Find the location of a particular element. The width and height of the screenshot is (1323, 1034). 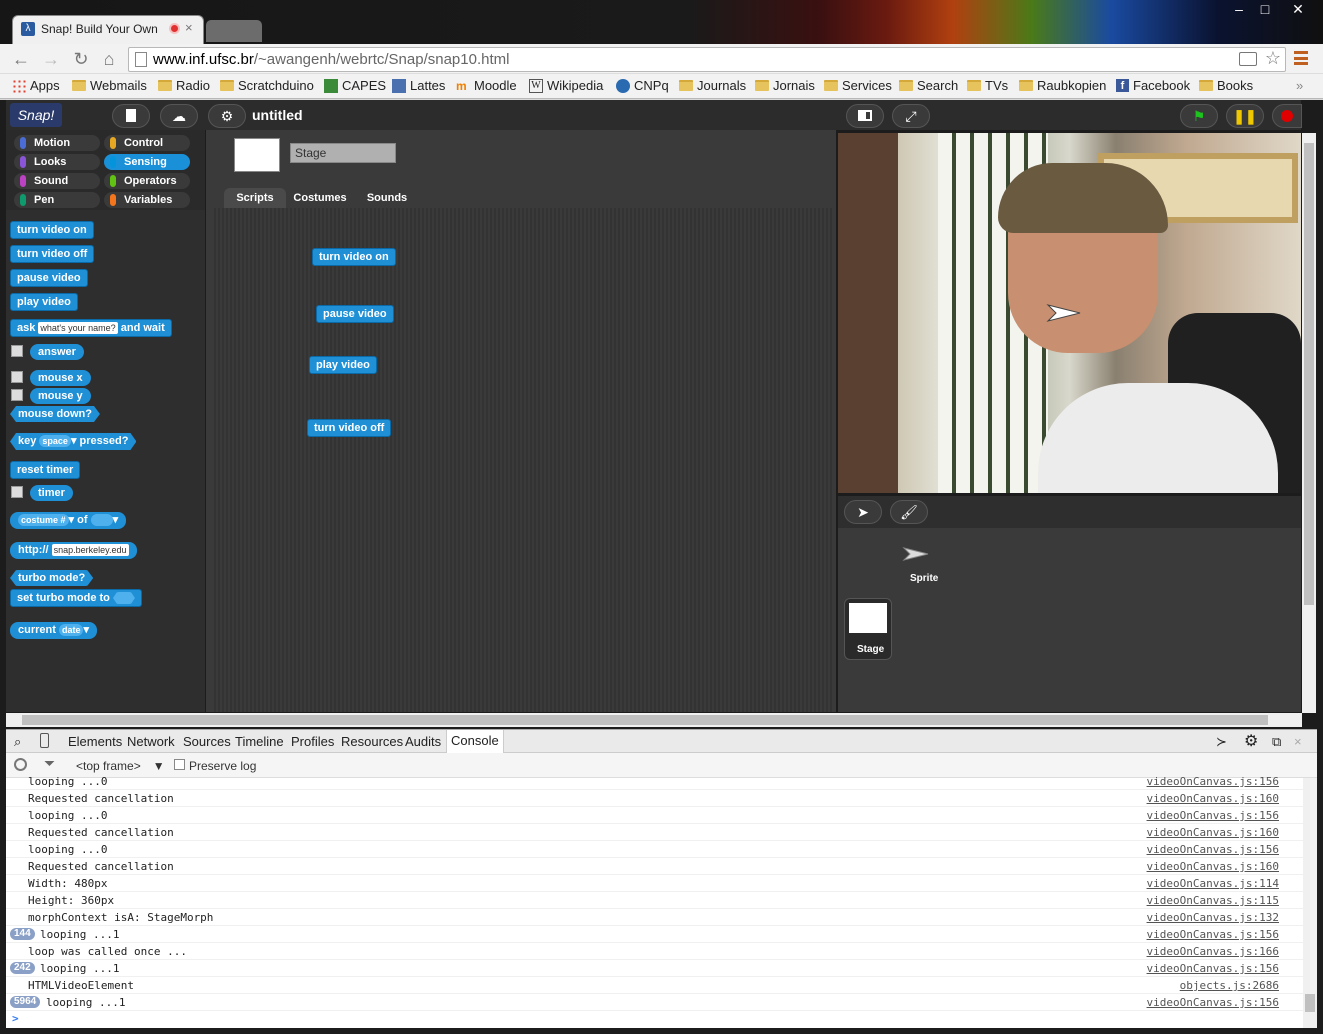

category-motion: Motion is located at coordinates (57, 143).